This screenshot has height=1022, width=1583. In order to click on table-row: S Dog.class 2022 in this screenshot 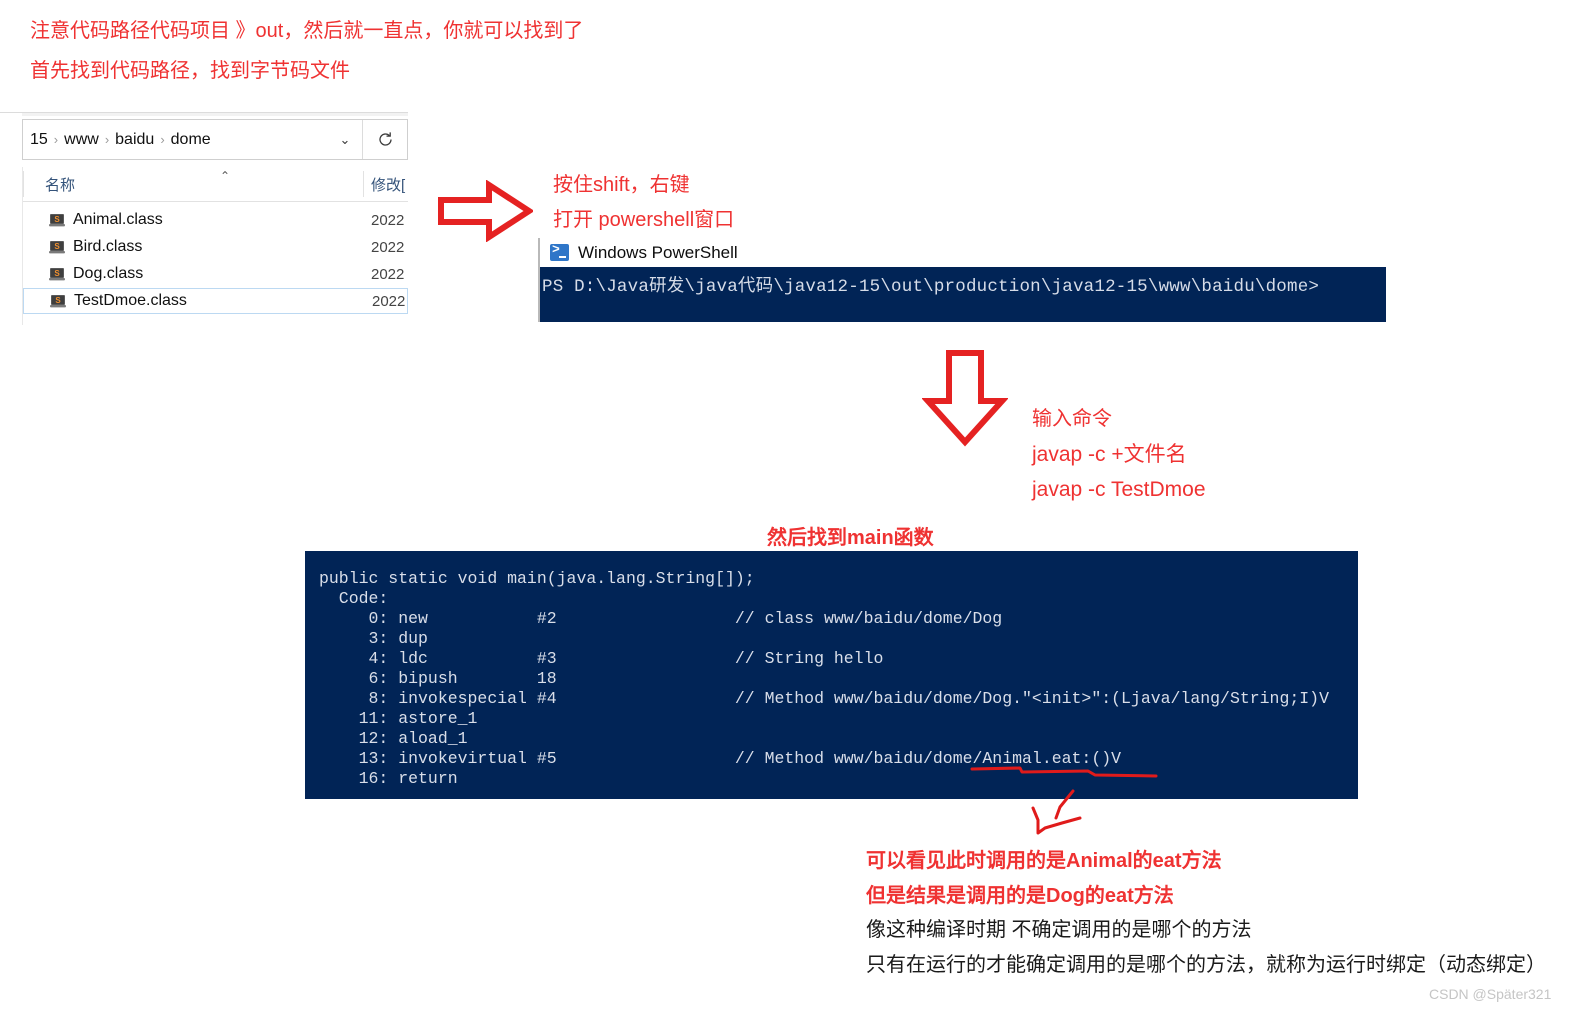, I will do `click(215, 274)`.